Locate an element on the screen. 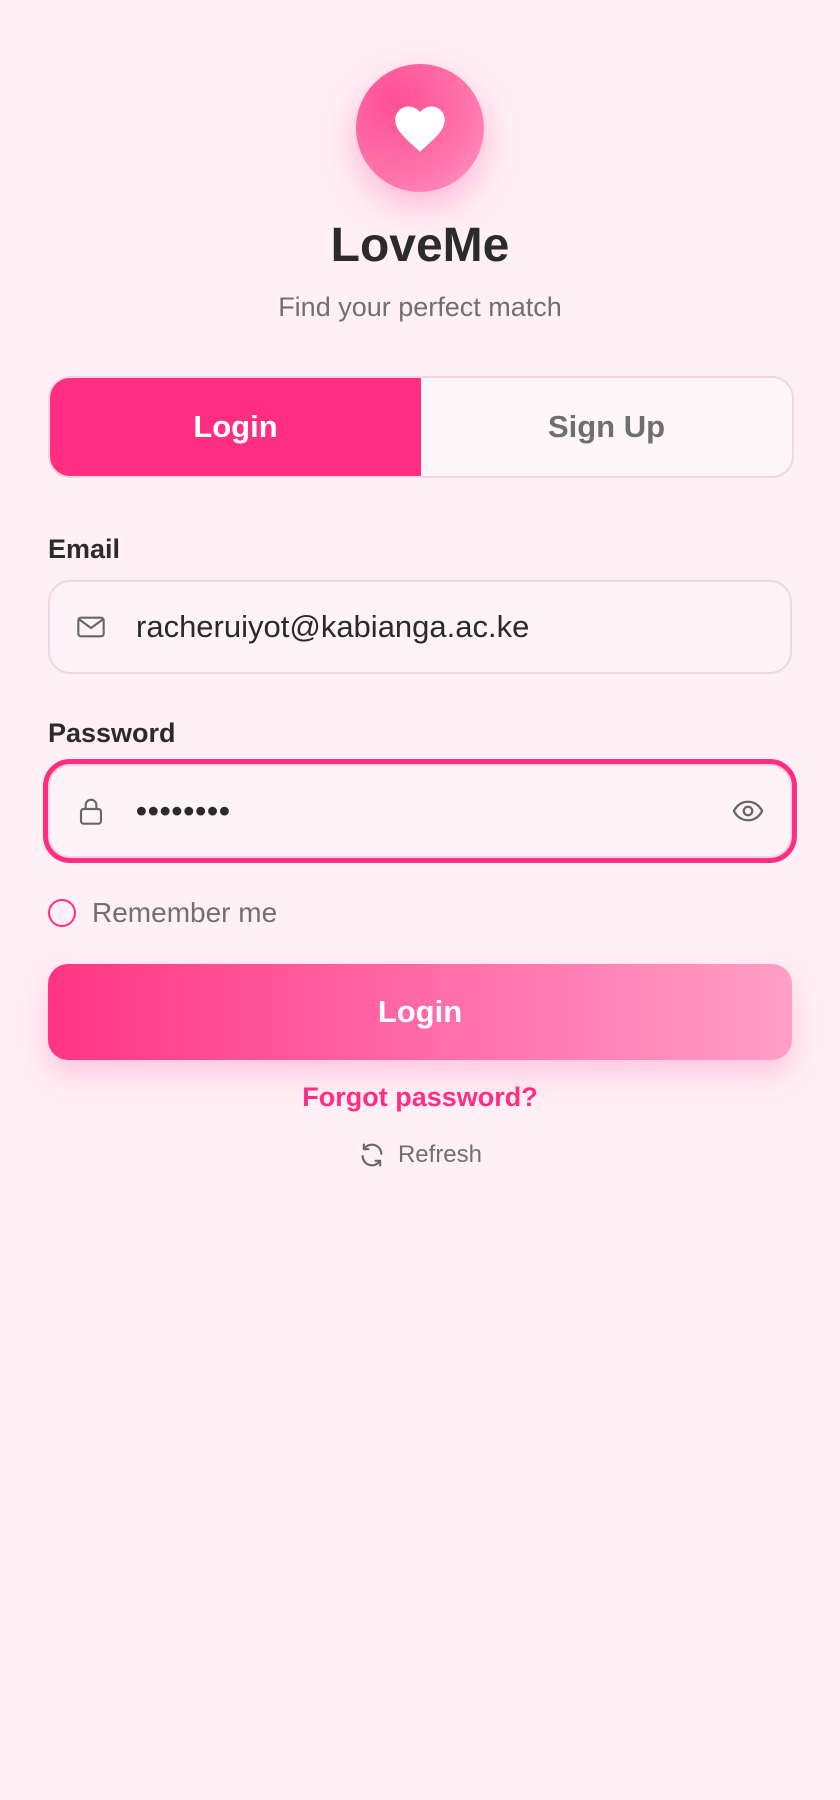 Image resolution: width=840 pixels, height=1800 pixels. app-subtitle: Find your perfect match is located at coordinates (420, 307).